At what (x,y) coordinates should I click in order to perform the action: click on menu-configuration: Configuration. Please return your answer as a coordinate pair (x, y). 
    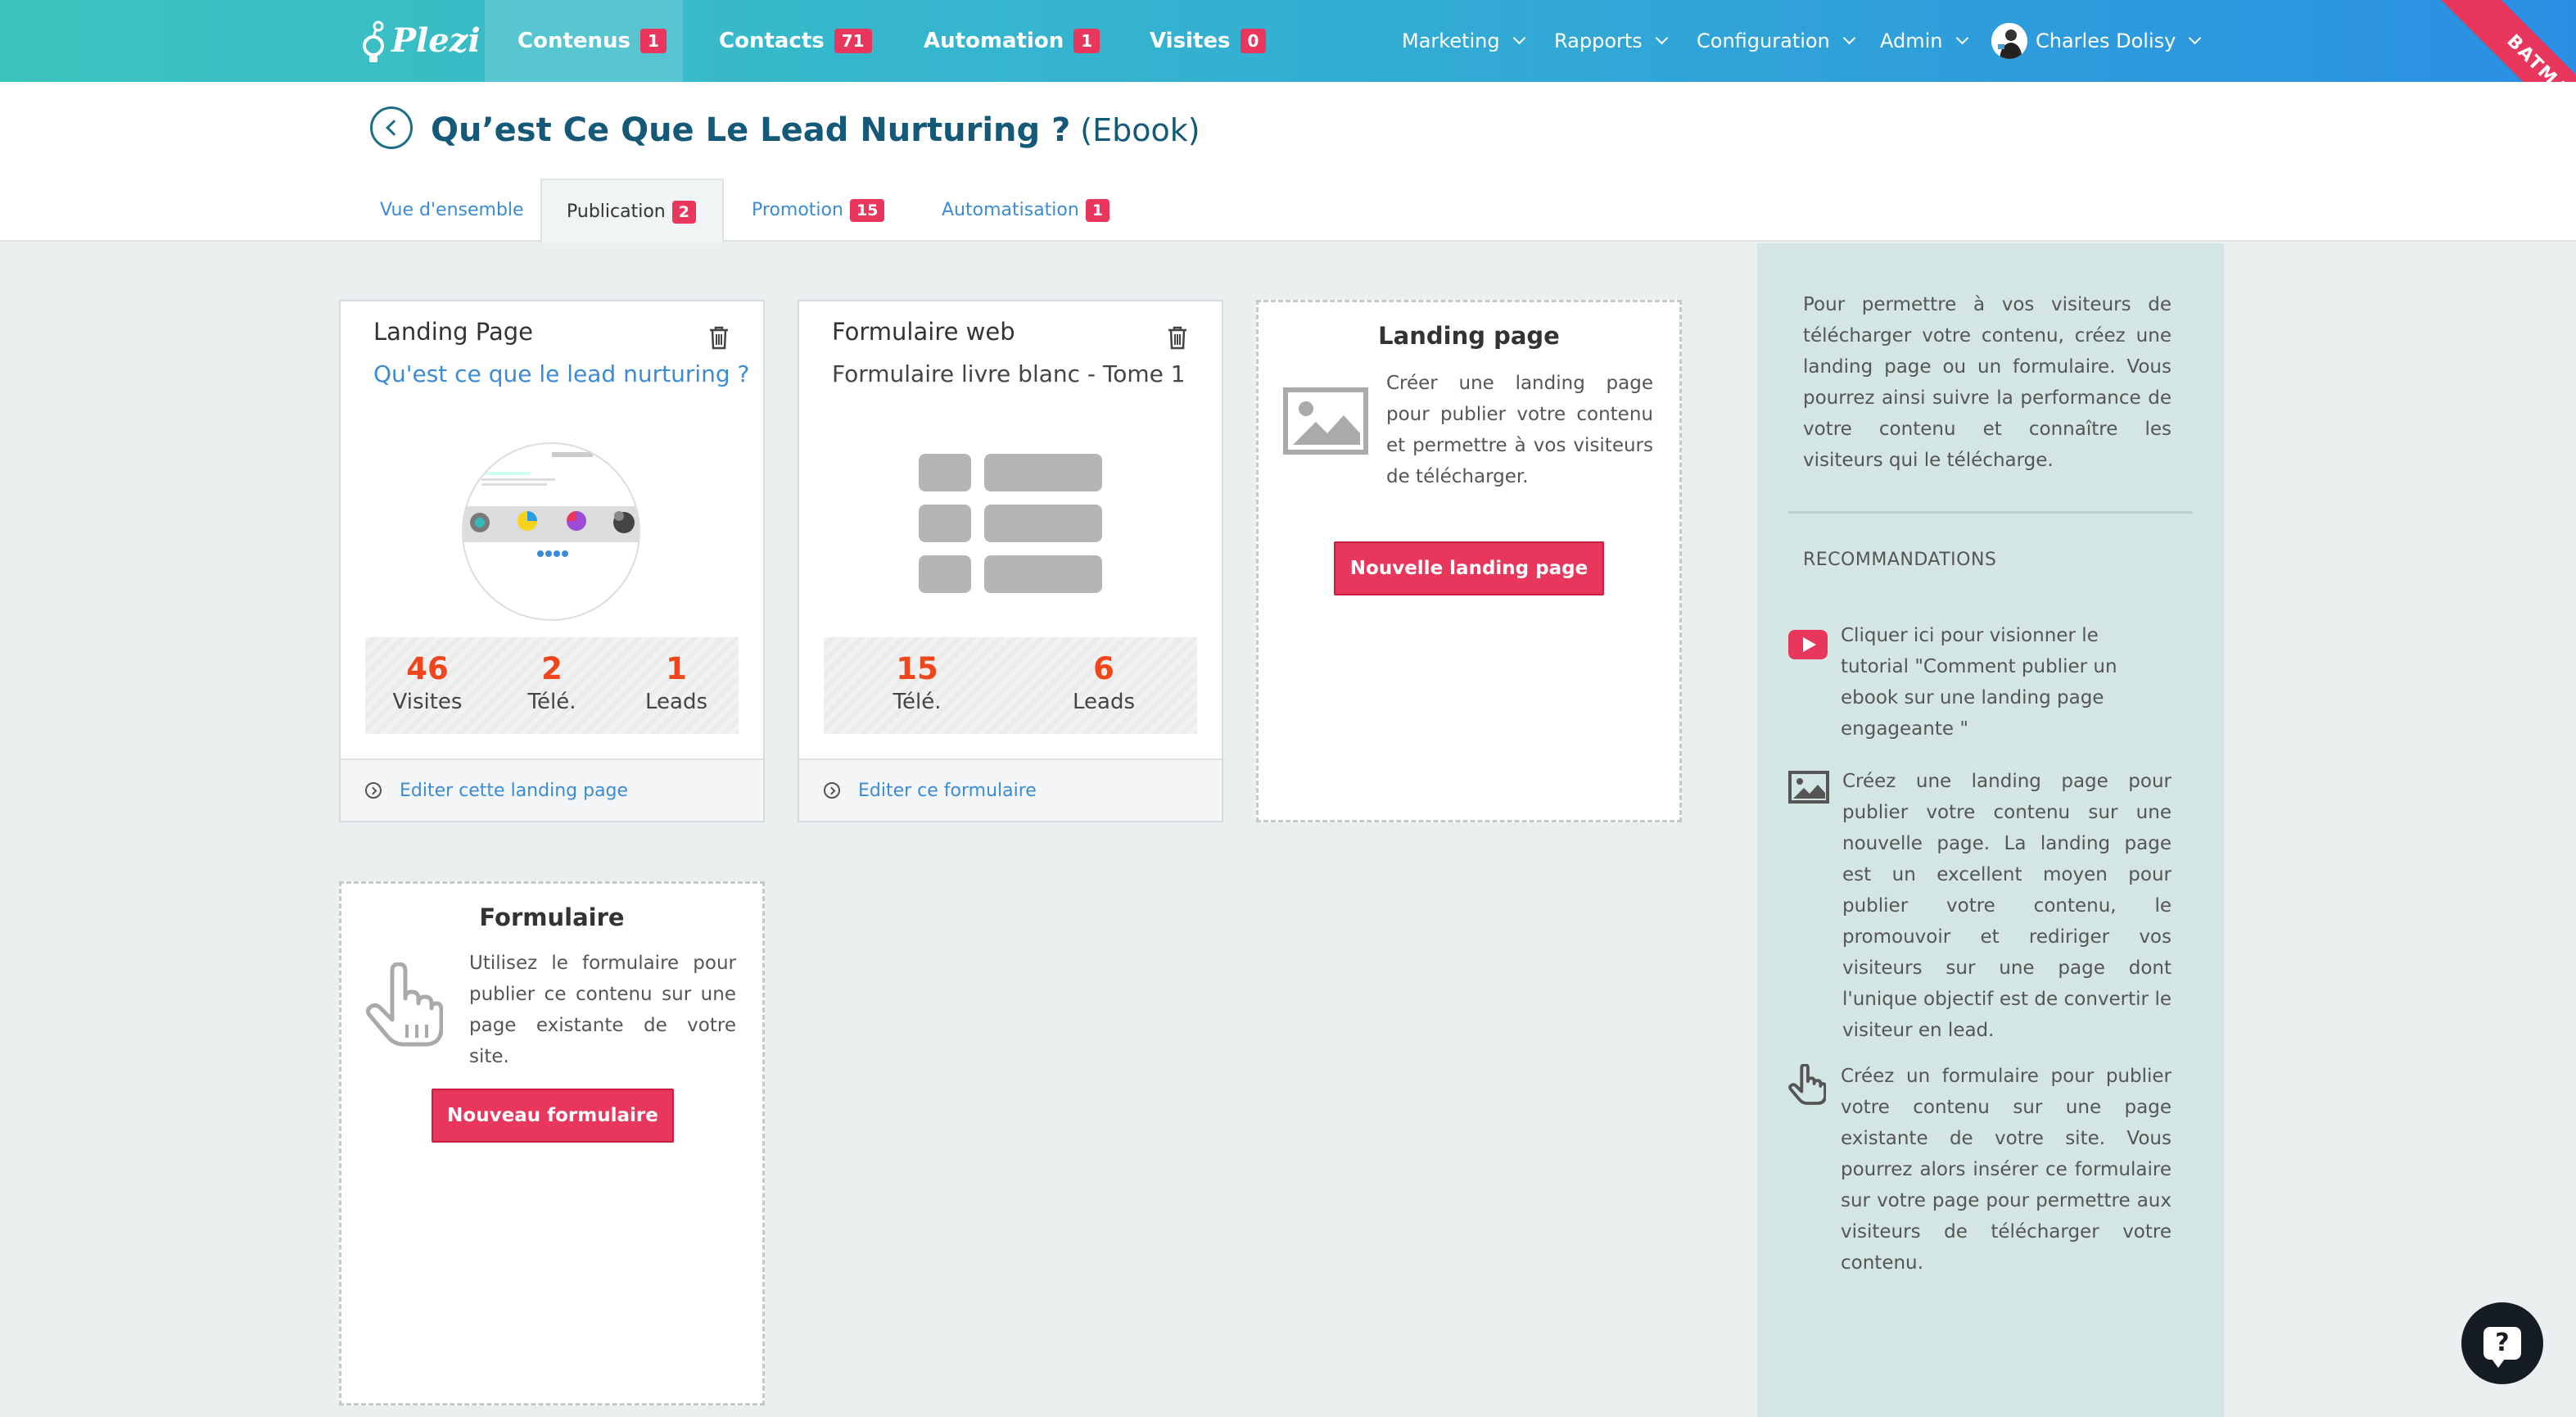
    Looking at the image, I should click on (1777, 41).